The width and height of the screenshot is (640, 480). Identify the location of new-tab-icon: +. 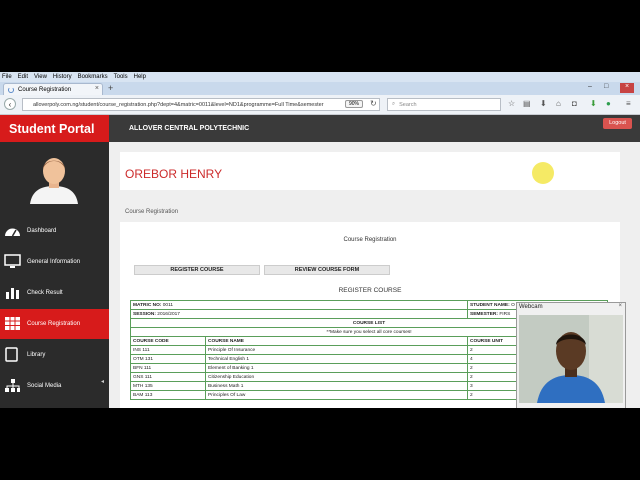
(110, 88).